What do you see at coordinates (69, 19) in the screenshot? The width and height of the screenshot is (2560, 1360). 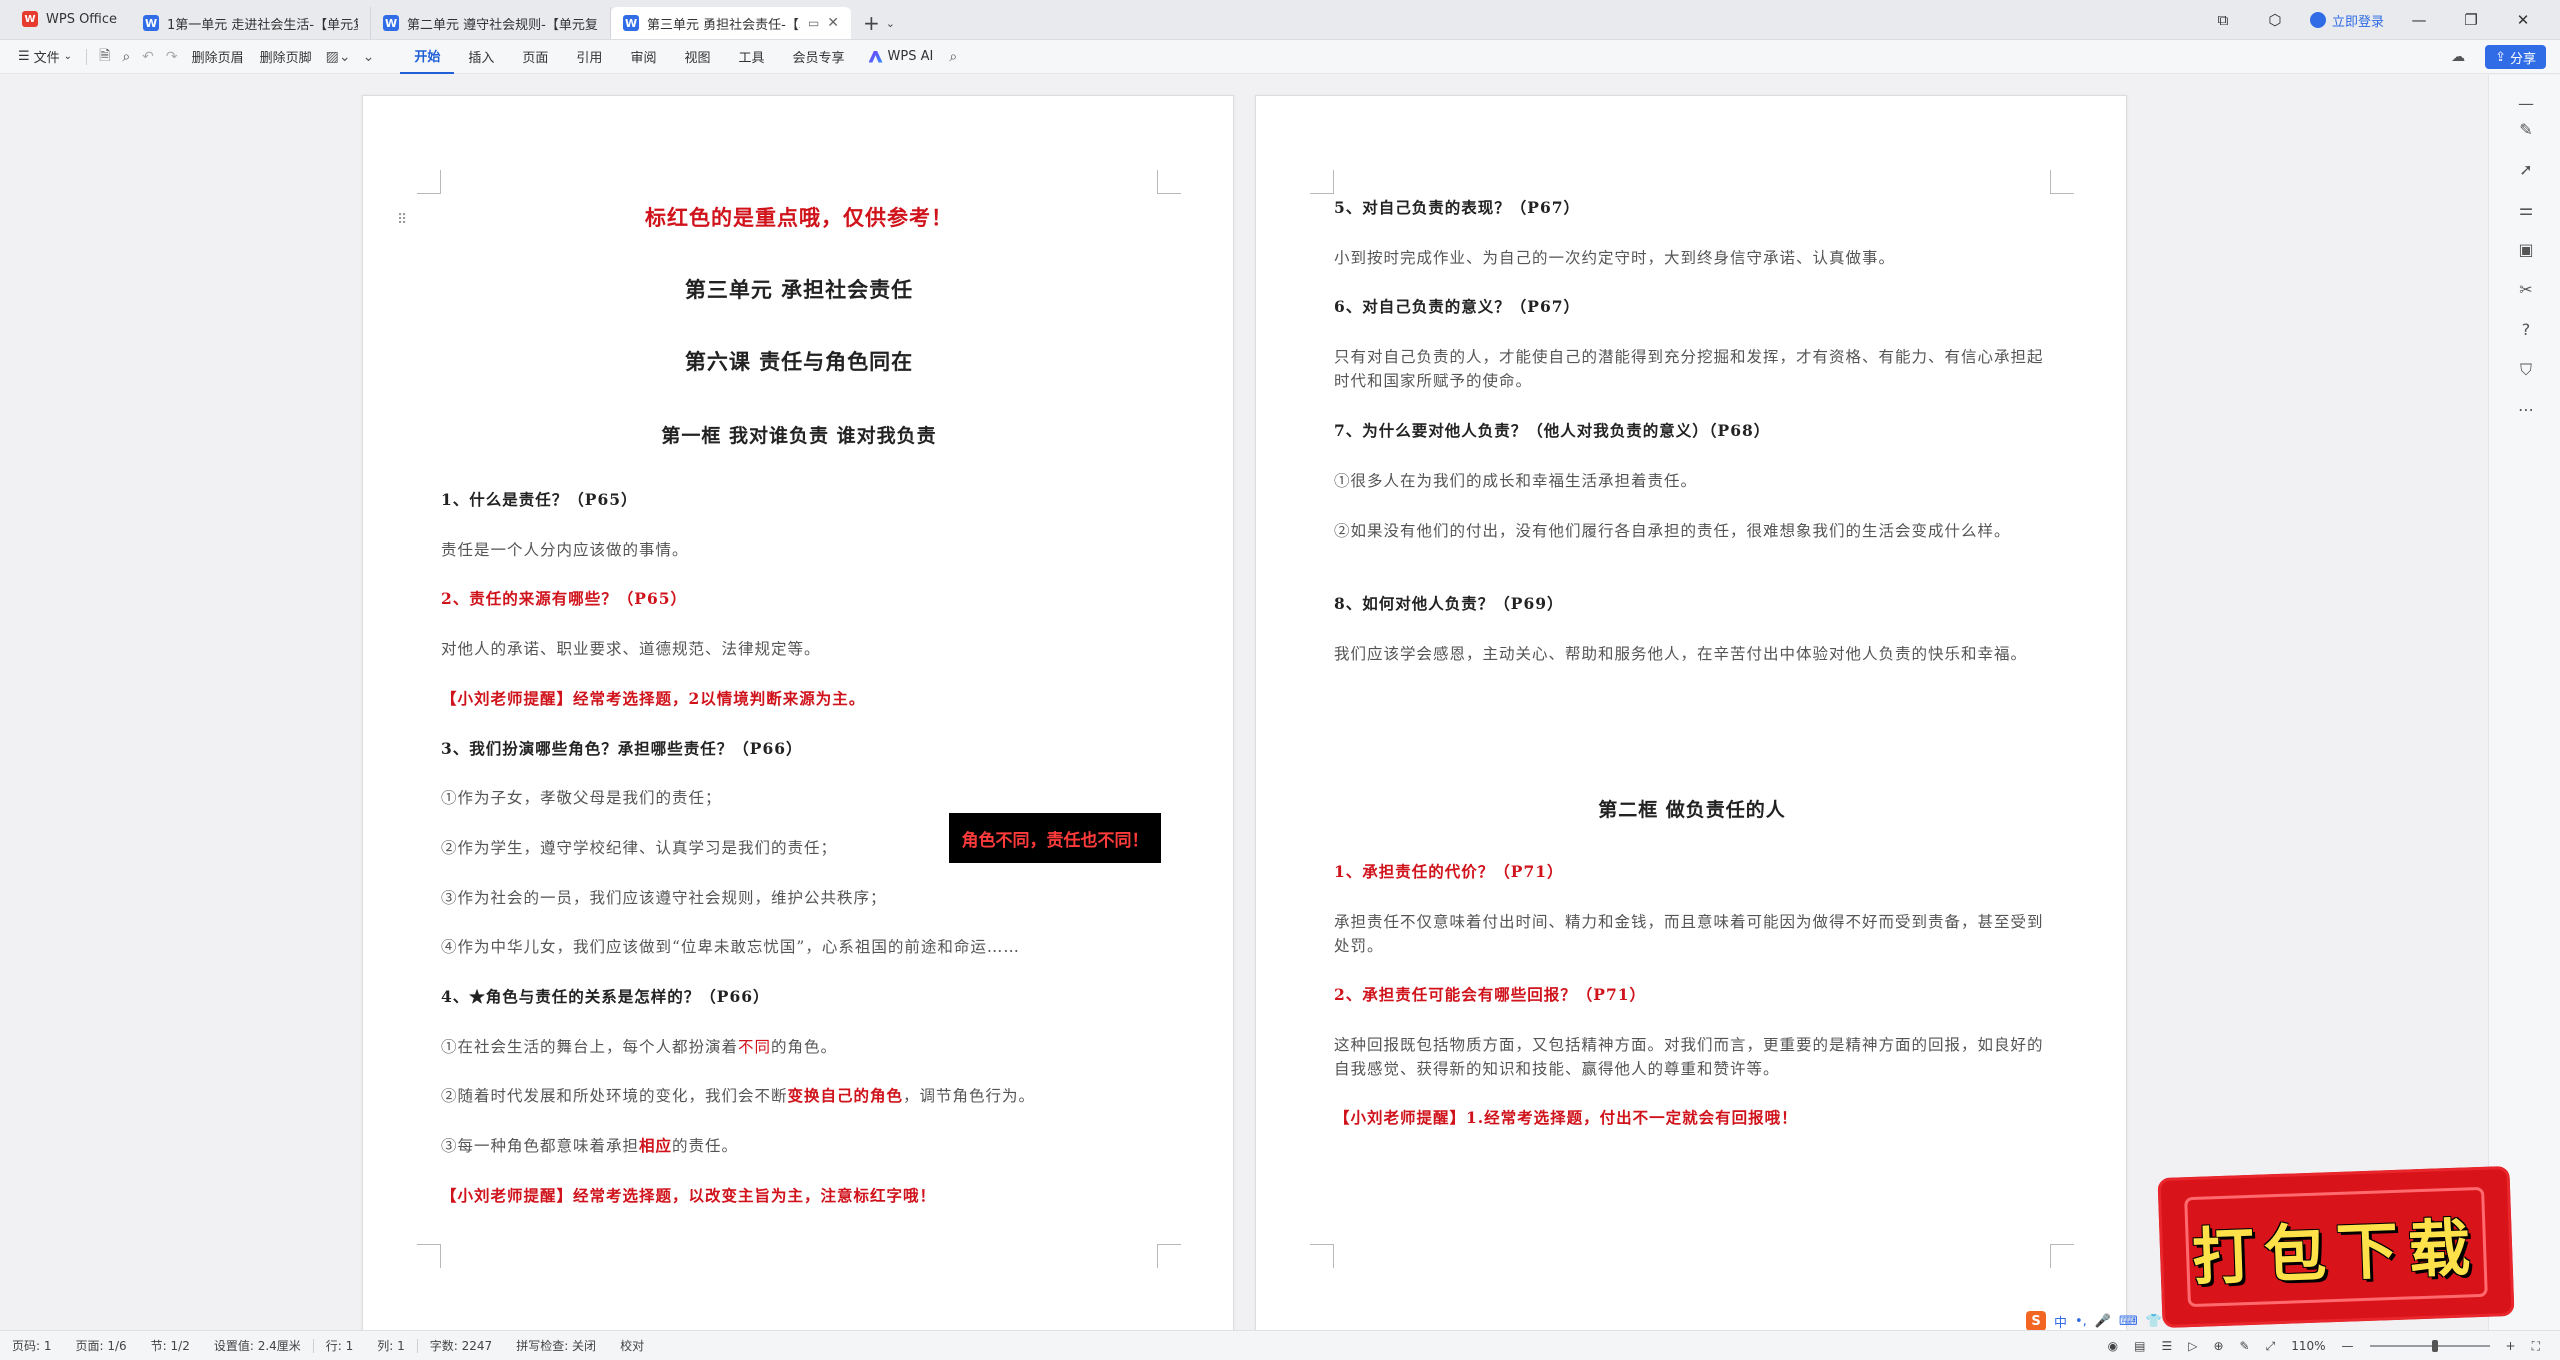 I see `wps-office-tab: W WPS Office` at bounding box center [69, 19].